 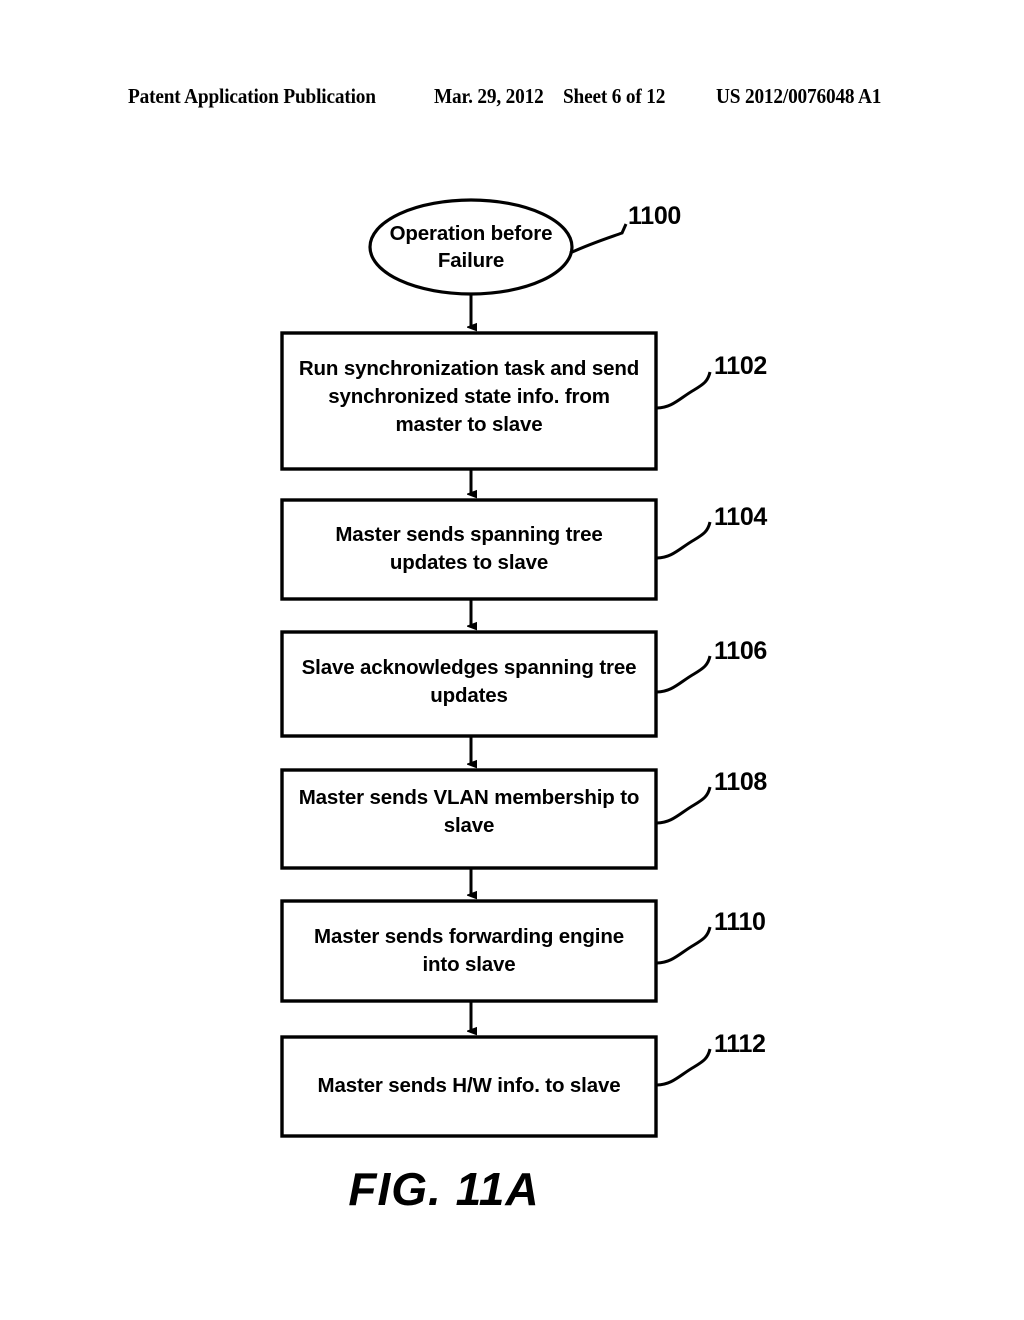 What do you see at coordinates (741, 651) in the screenshot?
I see `ref-numeral-1106: 1106` at bounding box center [741, 651].